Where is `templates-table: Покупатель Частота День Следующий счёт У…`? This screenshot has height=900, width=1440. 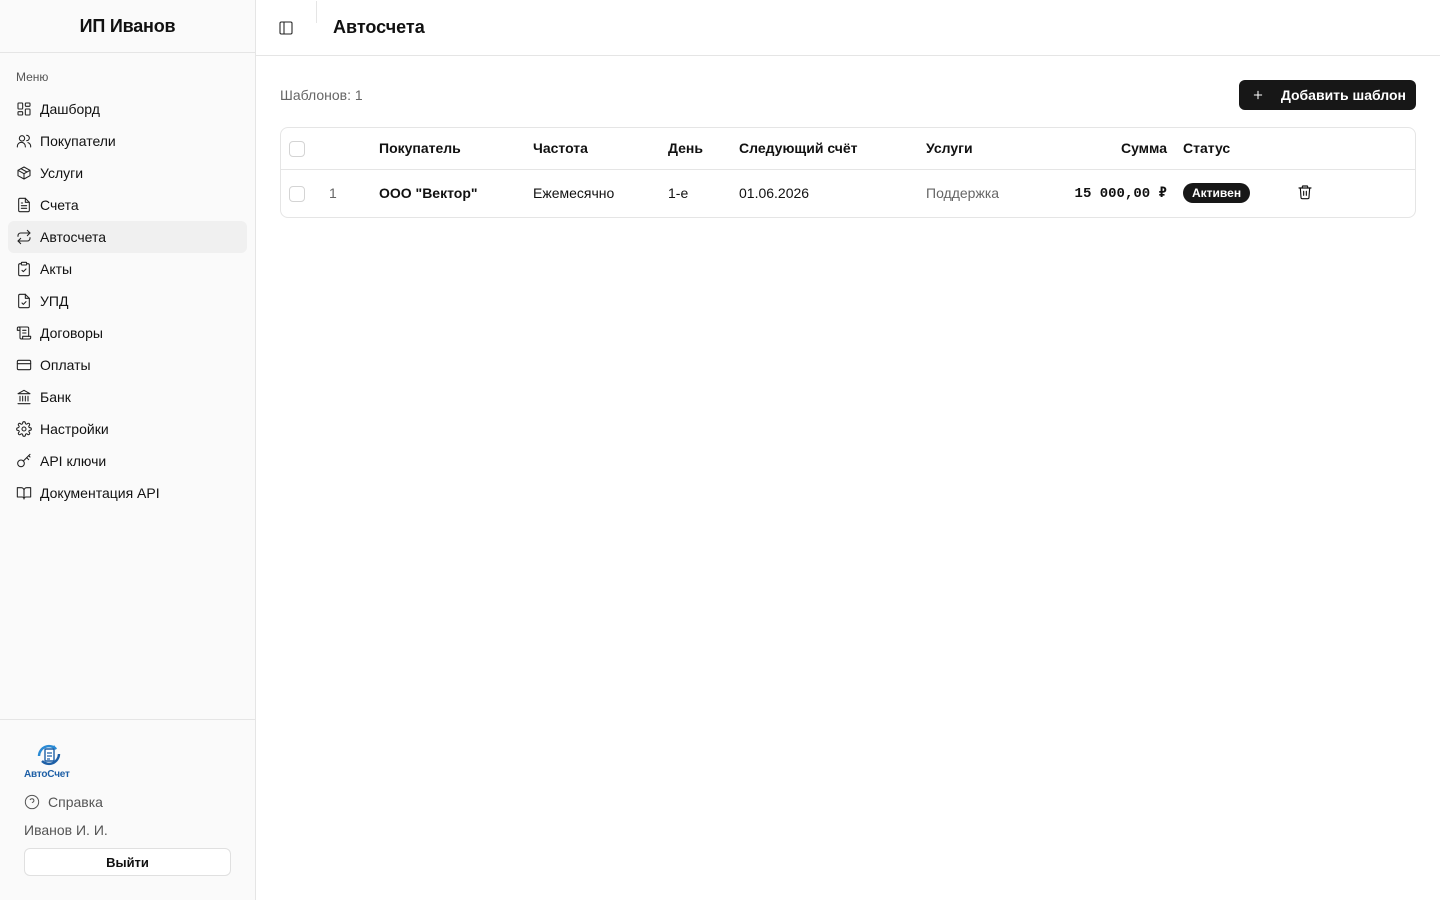
templates-table: Покупатель Частота День Следующий счёт У… is located at coordinates (848, 172).